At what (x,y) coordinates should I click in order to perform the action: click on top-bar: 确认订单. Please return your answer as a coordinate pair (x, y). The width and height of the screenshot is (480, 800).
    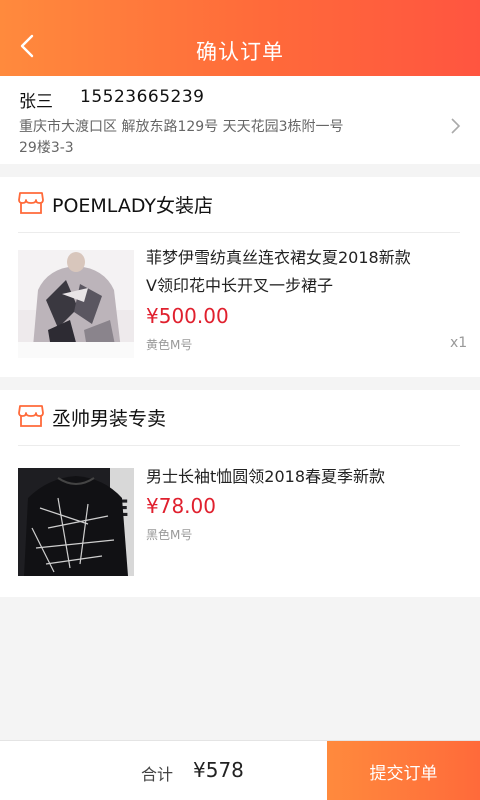
    Looking at the image, I should click on (240, 38).